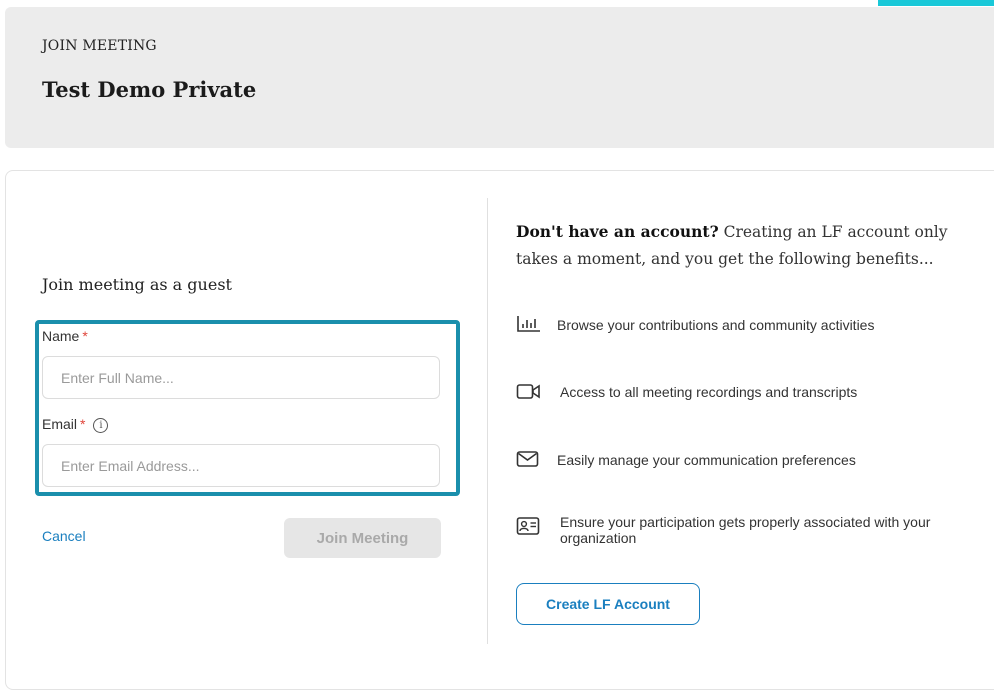 This screenshot has height=690, width=994. I want to click on video-camera-icon, so click(528, 391).